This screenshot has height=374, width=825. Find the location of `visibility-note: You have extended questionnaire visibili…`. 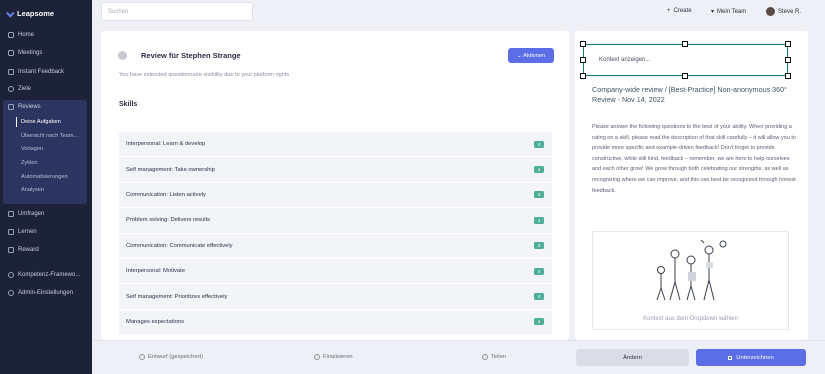

visibility-note: You have extended questionnaire visibili… is located at coordinates (204, 75).